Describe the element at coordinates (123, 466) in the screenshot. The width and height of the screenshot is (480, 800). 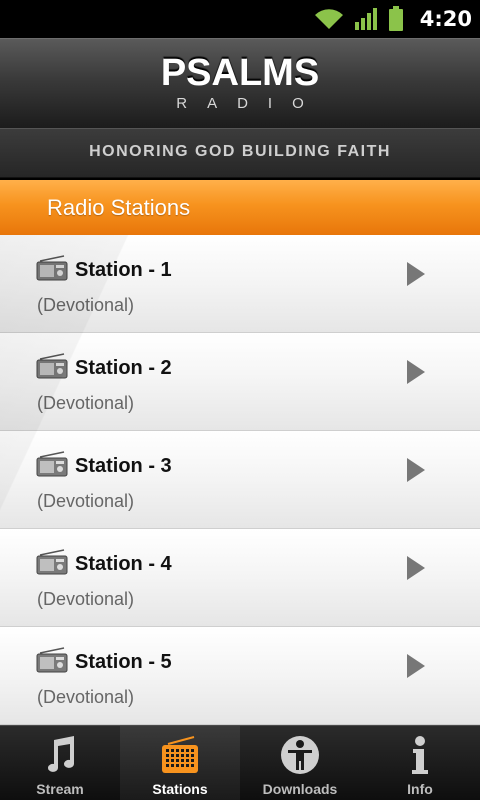
I see `station-name: Station - 3` at that location.